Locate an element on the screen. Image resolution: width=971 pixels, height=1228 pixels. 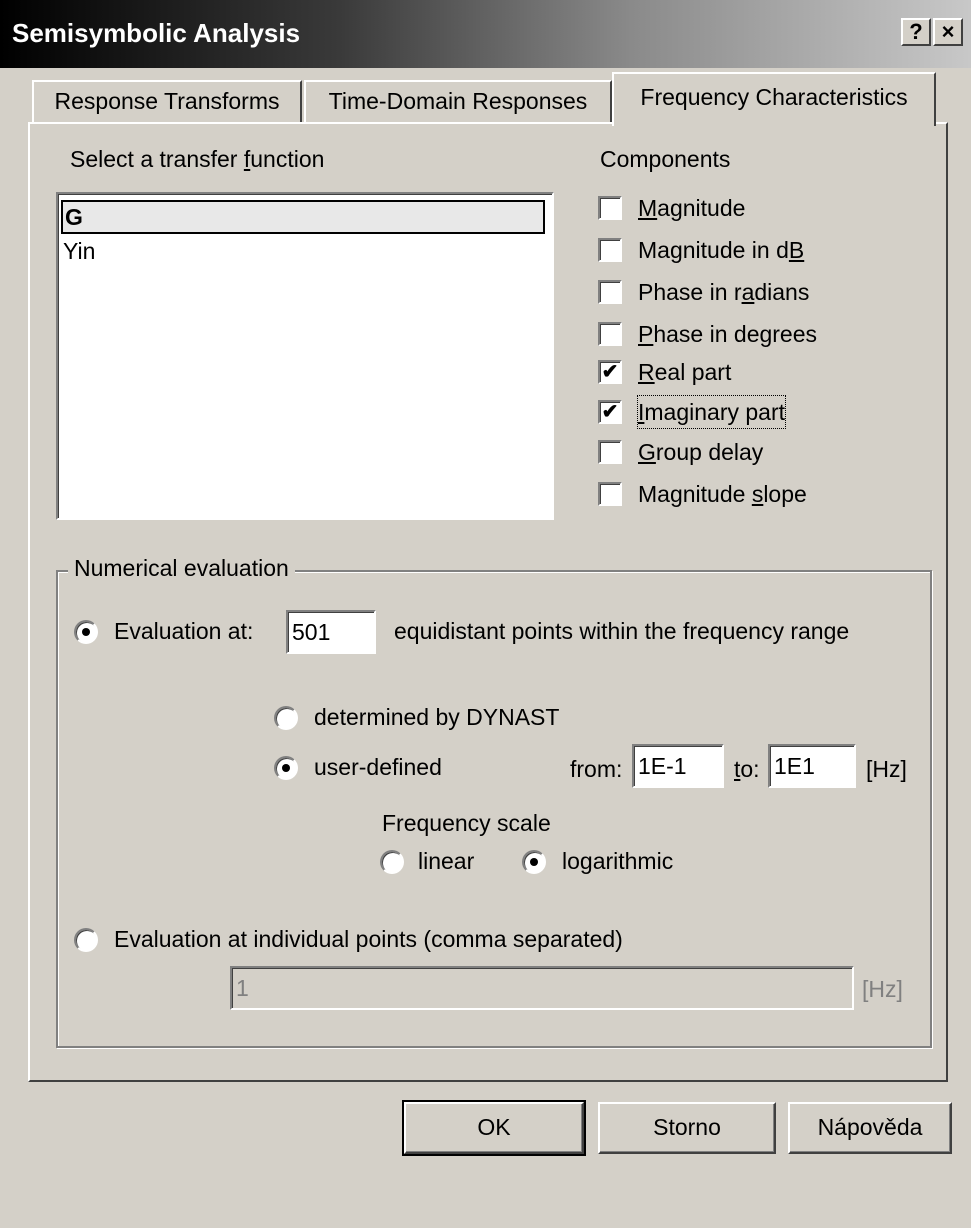
radio-determined-by-dynast is located at coordinates (286, 718).